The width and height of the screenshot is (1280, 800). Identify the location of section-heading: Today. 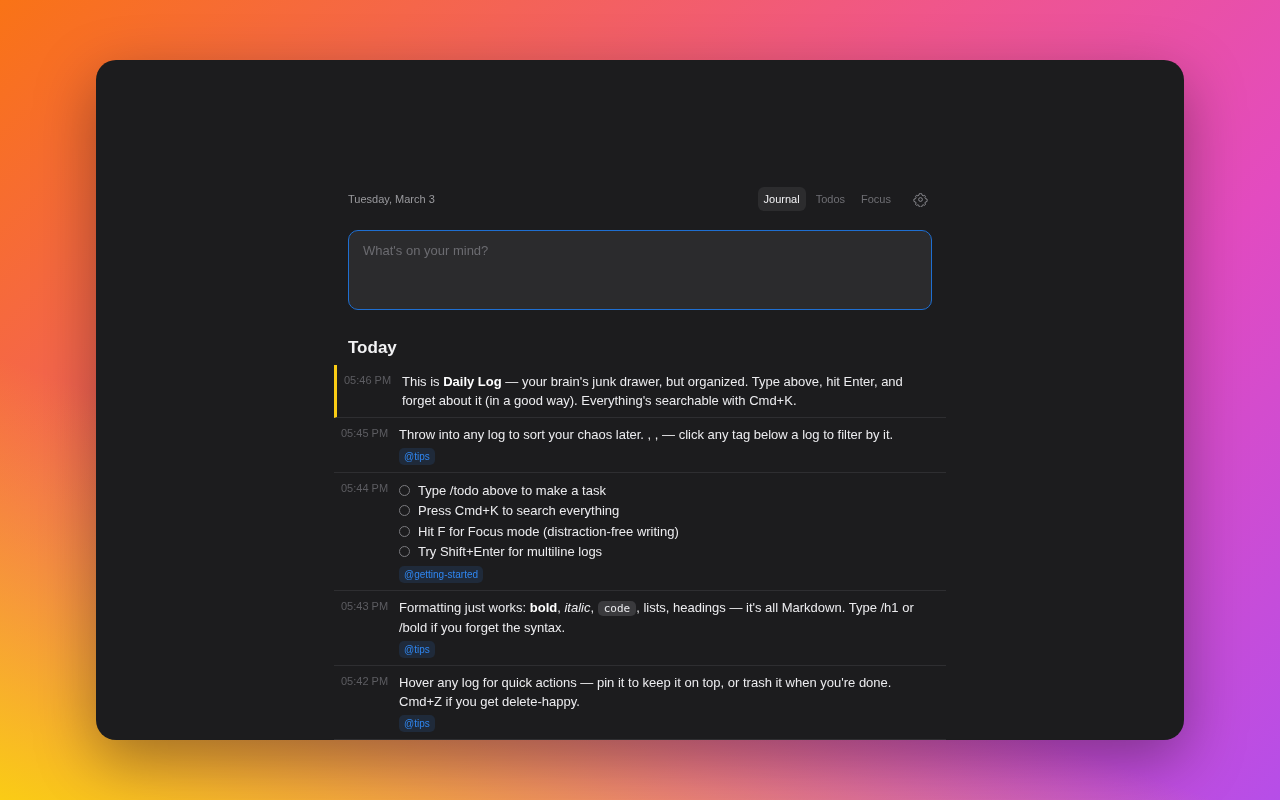
(373, 348).